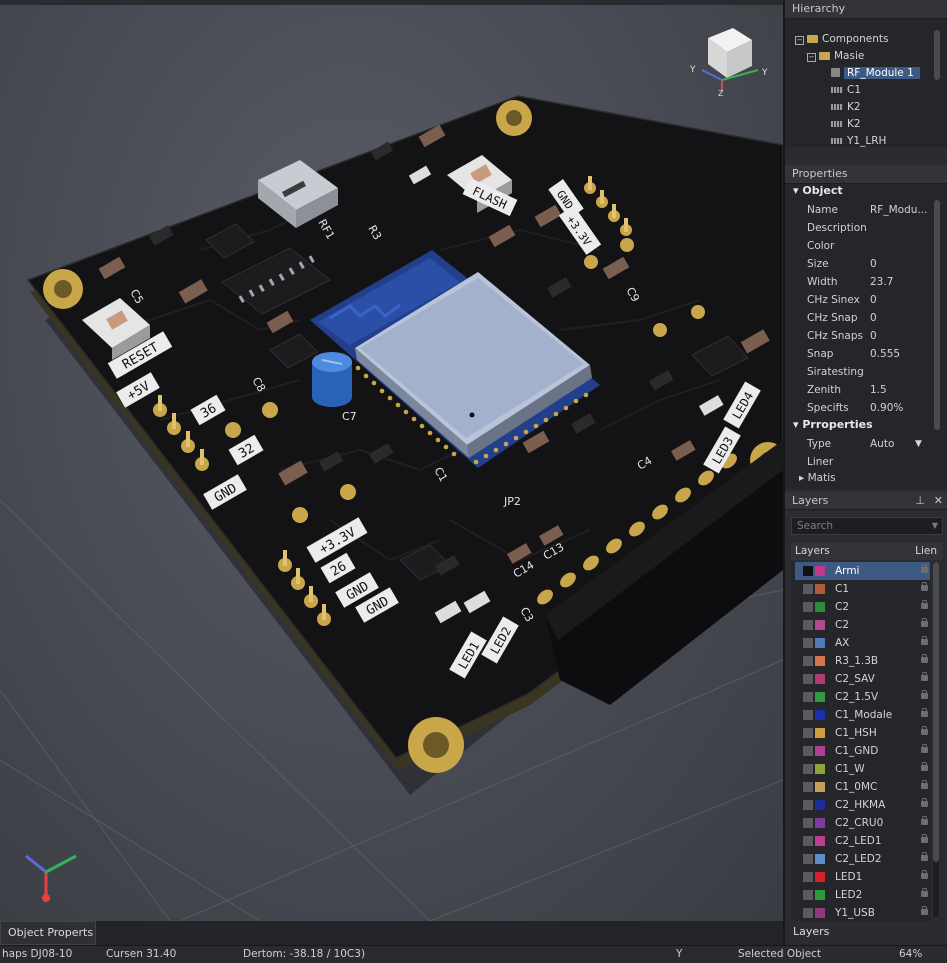 The height and width of the screenshot is (963, 947). What do you see at coordinates (862, 805) in the screenshot?
I see `layer-row: C2_HKMA` at bounding box center [862, 805].